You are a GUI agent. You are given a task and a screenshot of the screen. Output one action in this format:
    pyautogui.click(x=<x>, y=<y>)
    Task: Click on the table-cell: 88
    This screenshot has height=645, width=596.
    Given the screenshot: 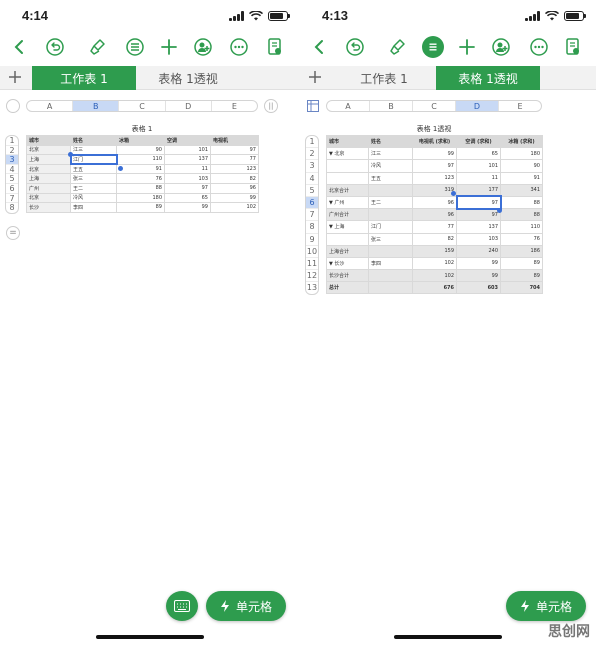 What is the action you would take?
    pyautogui.click(x=140, y=188)
    